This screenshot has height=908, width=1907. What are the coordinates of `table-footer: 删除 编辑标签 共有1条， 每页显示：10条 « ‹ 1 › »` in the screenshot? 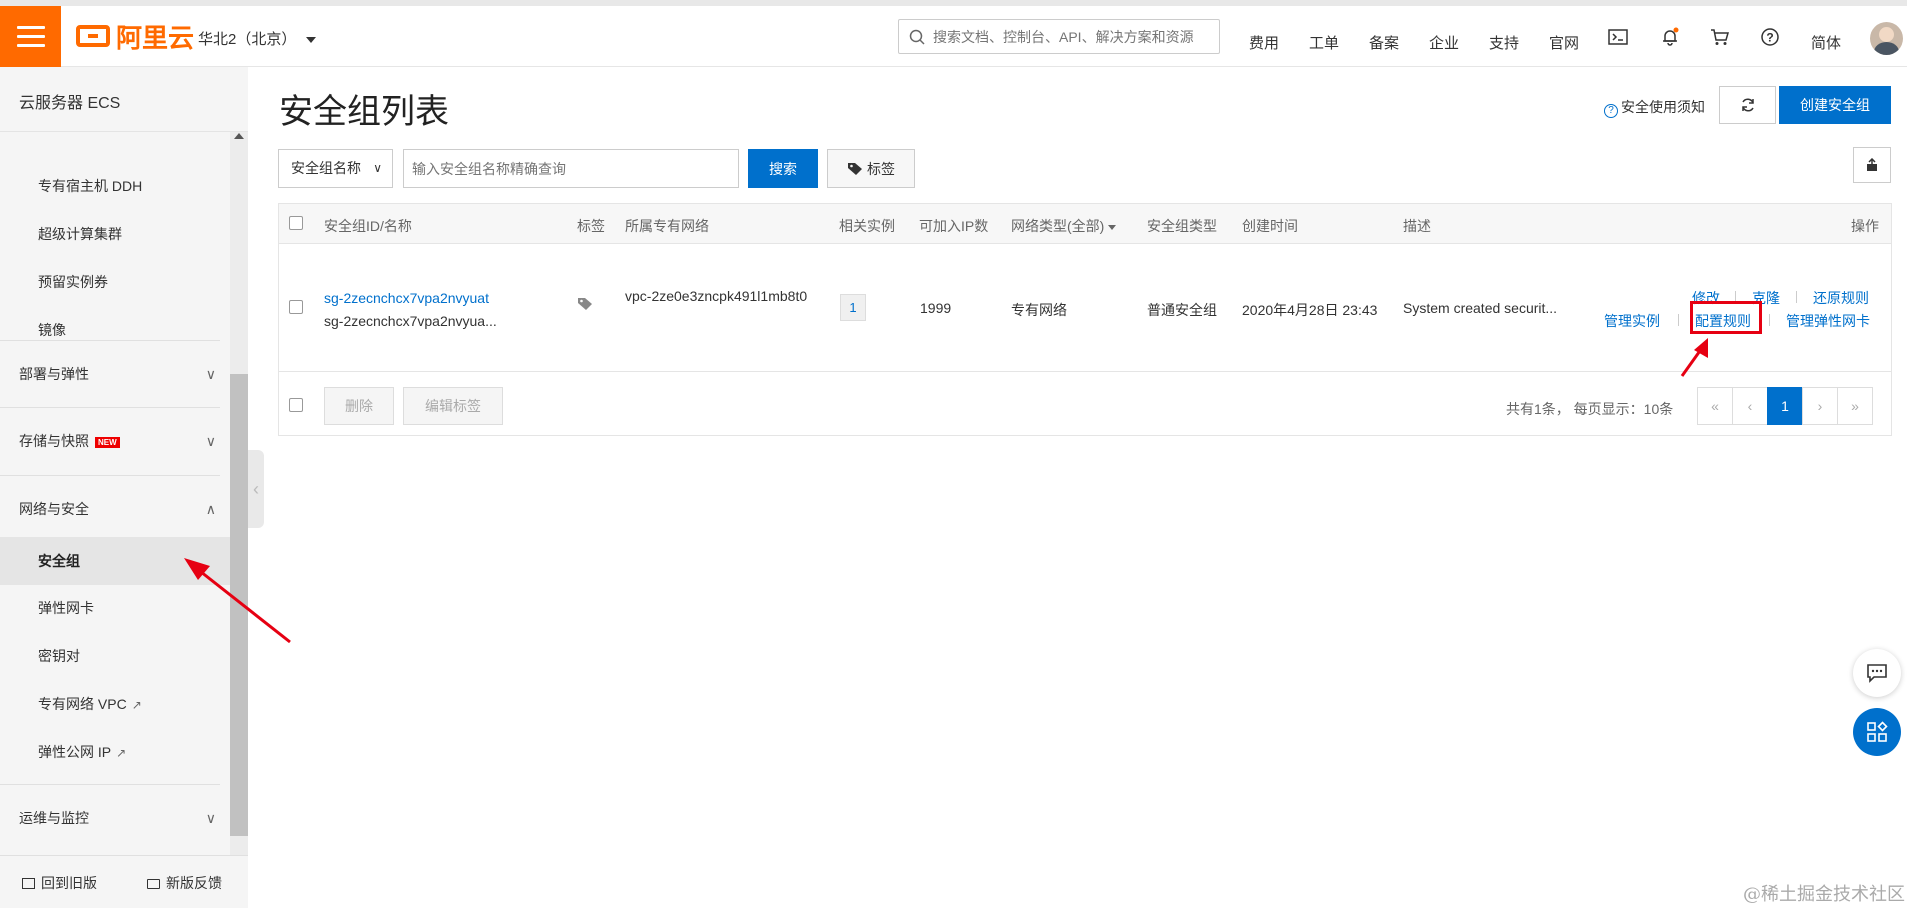 It's located at (1085, 404).